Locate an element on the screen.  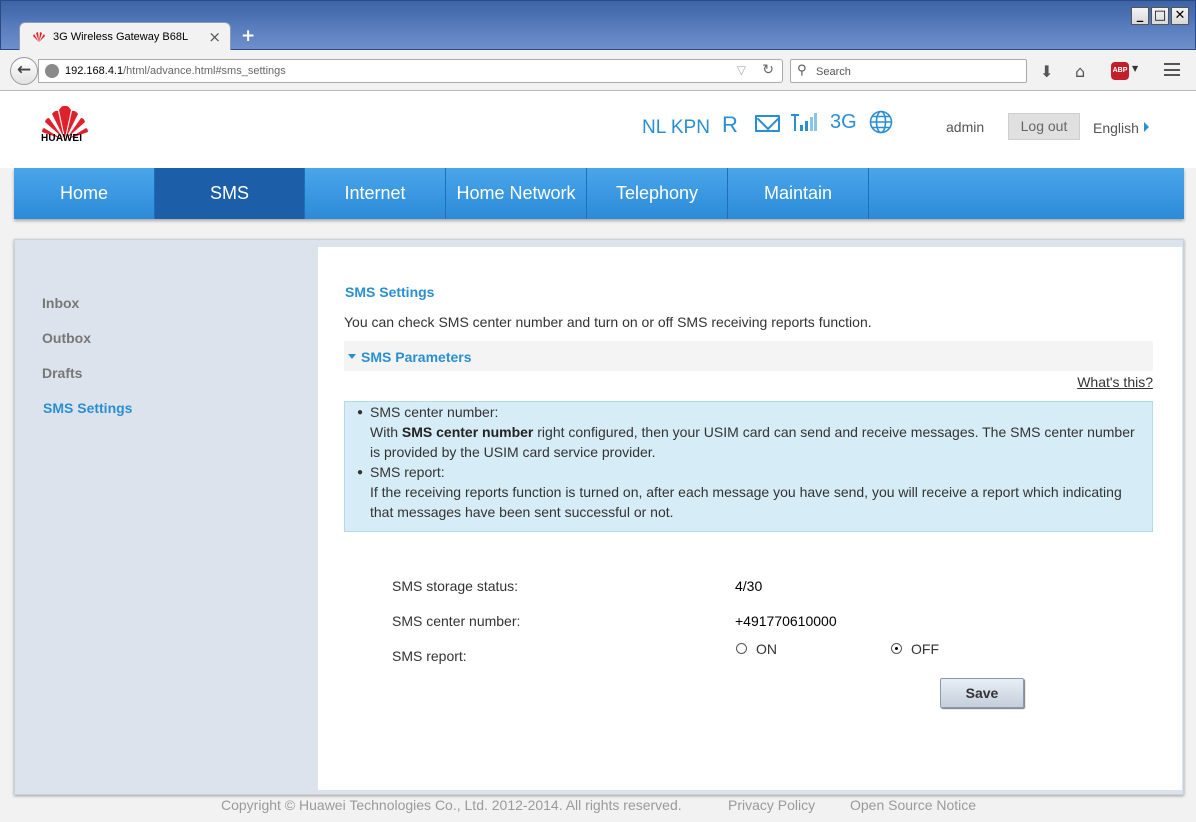
language-arrow-icon is located at coordinates (1146, 127).